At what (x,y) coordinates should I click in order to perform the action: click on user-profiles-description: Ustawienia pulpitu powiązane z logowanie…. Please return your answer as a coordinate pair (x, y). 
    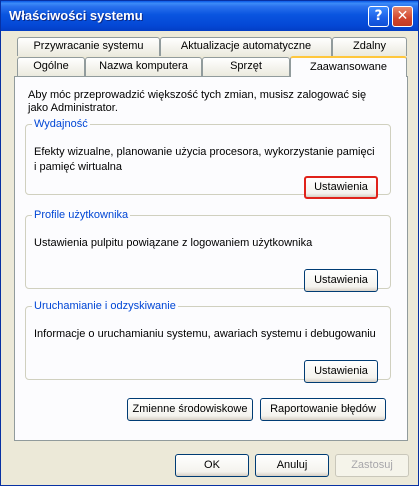
    Looking at the image, I should click on (173, 243).